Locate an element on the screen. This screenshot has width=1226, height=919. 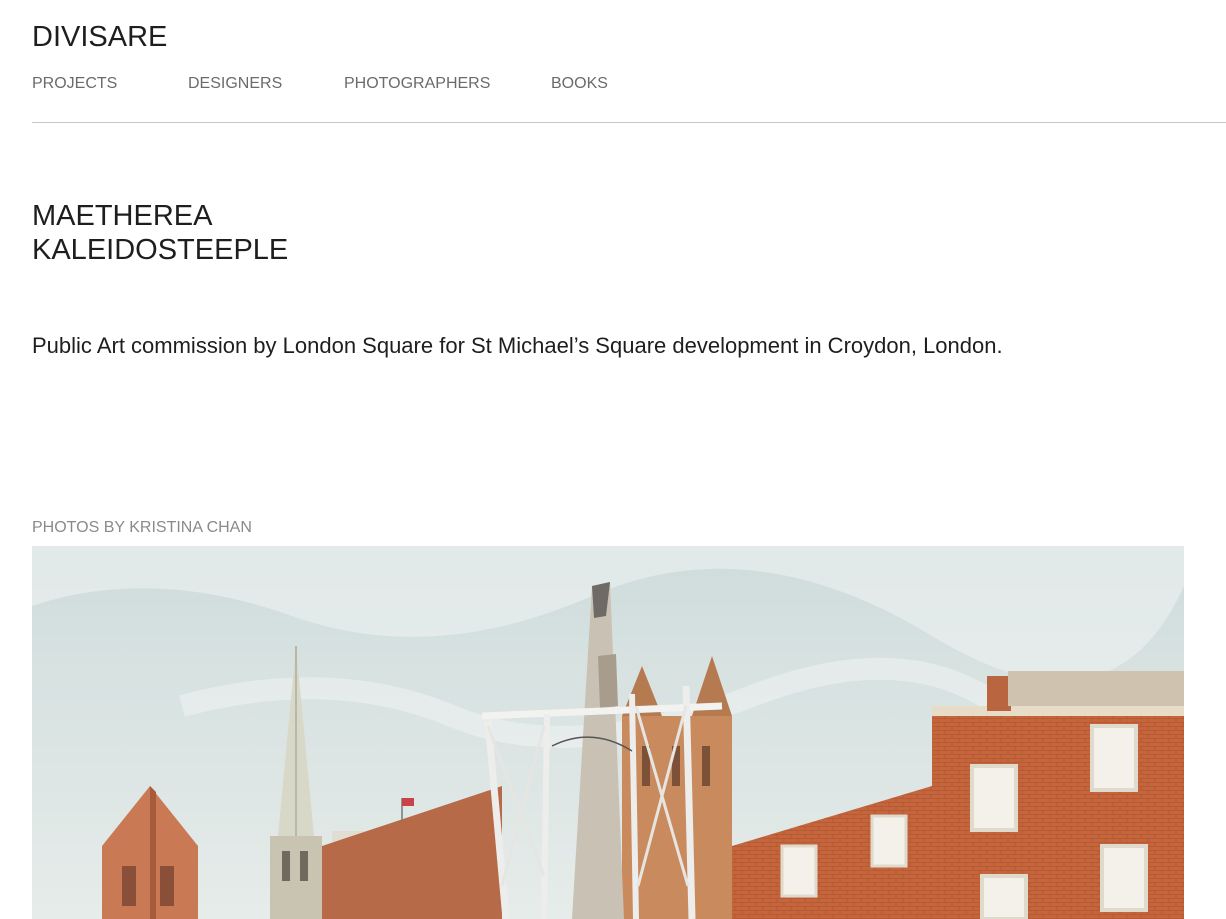
nav-link-designers: DESIGNERS is located at coordinates (235, 84).